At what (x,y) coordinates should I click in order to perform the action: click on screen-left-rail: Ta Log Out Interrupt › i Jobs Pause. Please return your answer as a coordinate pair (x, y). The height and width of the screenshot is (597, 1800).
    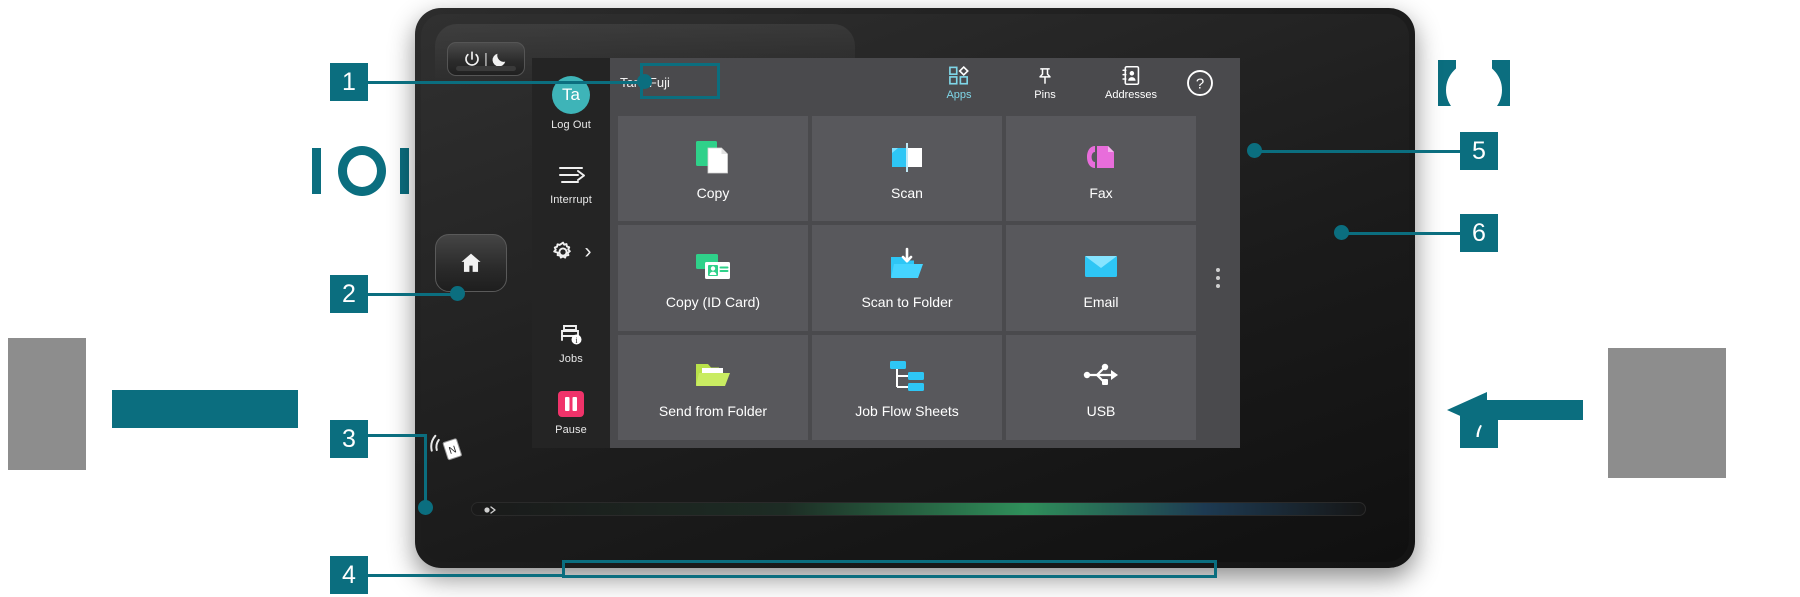
    Looking at the image, I should click on (571, 253).